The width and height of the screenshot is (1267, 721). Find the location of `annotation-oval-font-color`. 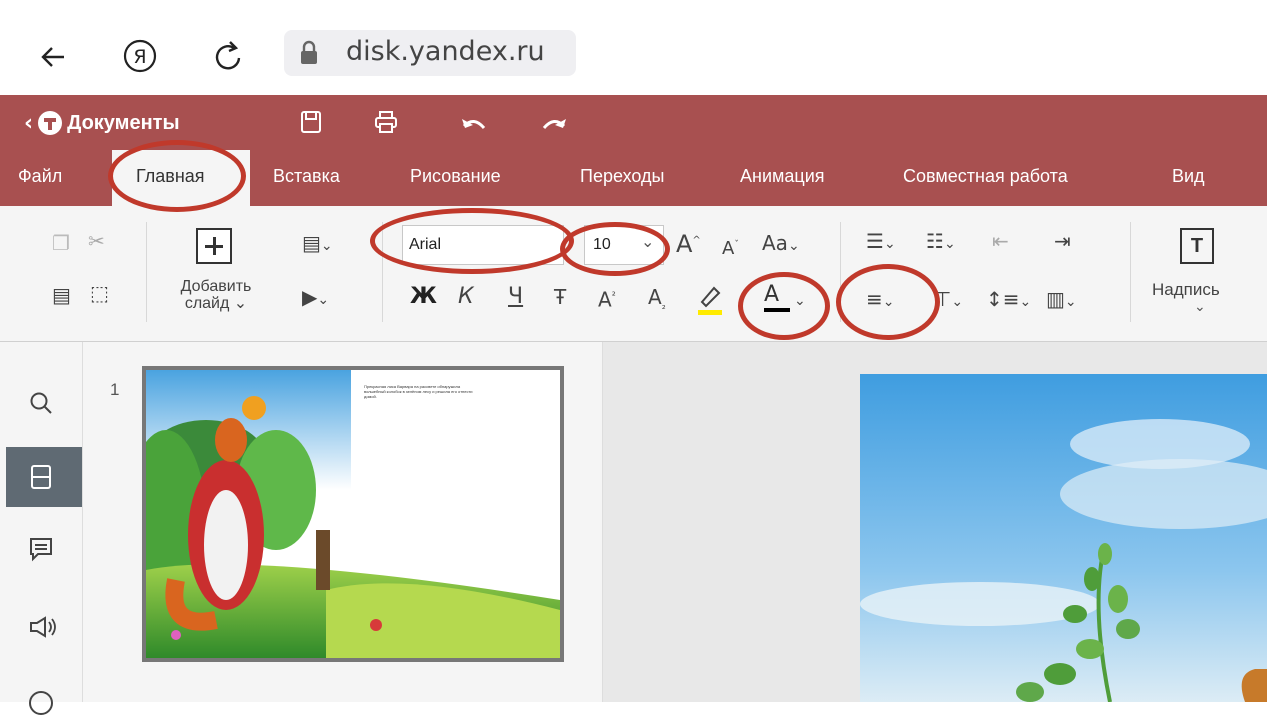

annotation-oval-font-color is located at coordinates (784, 306).